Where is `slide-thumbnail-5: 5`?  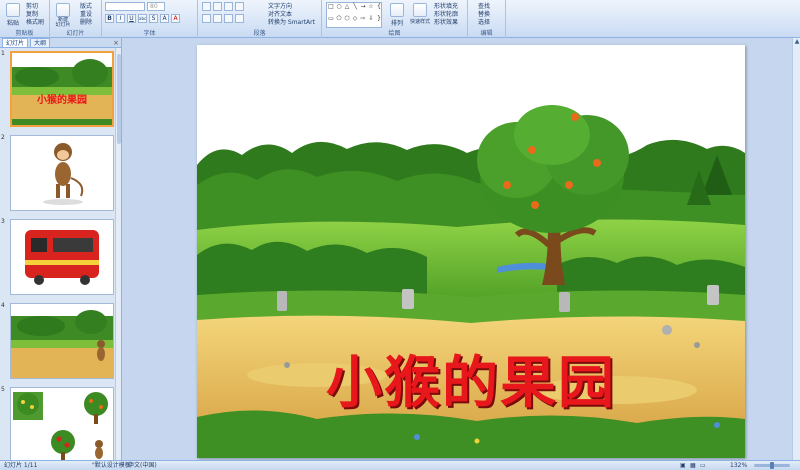
slide-thumbnail-5: 5 is located at coordinates (59, 425).